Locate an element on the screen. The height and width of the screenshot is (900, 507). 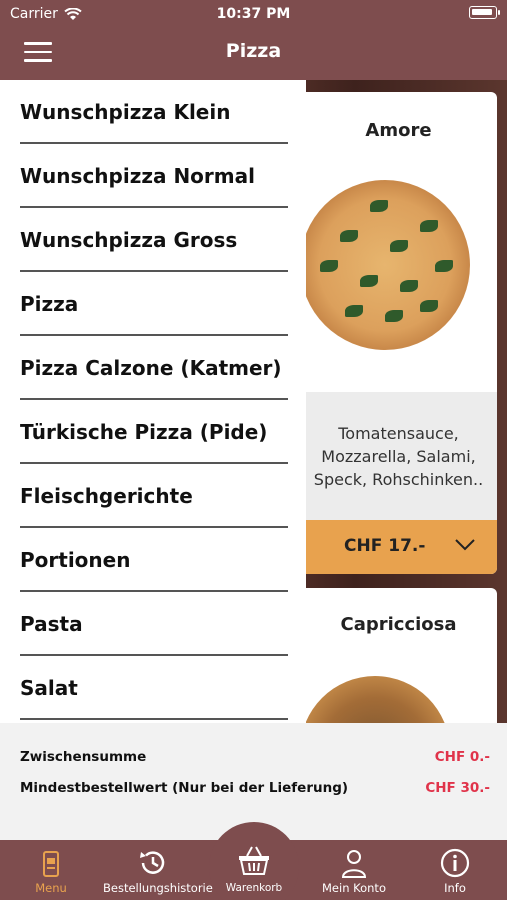
tab-history: Bestellungshistorie is located at coordinates (158, 870).